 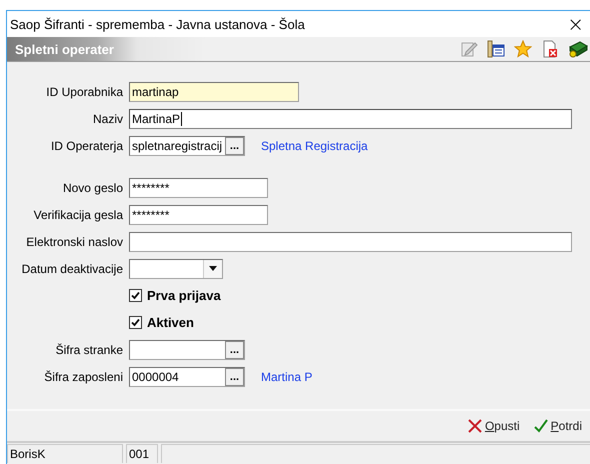 I want to click on cross-icon, so click(x=475, y=426).